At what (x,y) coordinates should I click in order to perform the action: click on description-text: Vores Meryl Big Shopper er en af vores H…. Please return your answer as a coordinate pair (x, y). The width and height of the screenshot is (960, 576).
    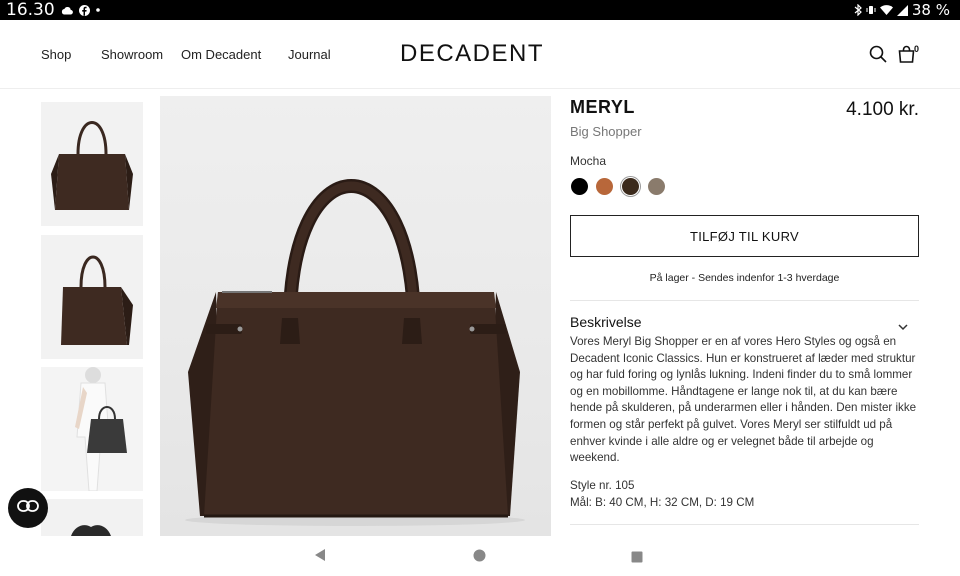
    Looking at the image, I should click on (743, 400).